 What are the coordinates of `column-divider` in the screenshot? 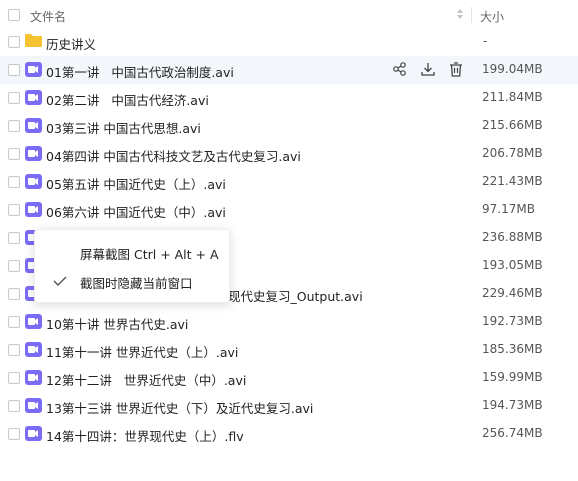 It's located at (471, 15).